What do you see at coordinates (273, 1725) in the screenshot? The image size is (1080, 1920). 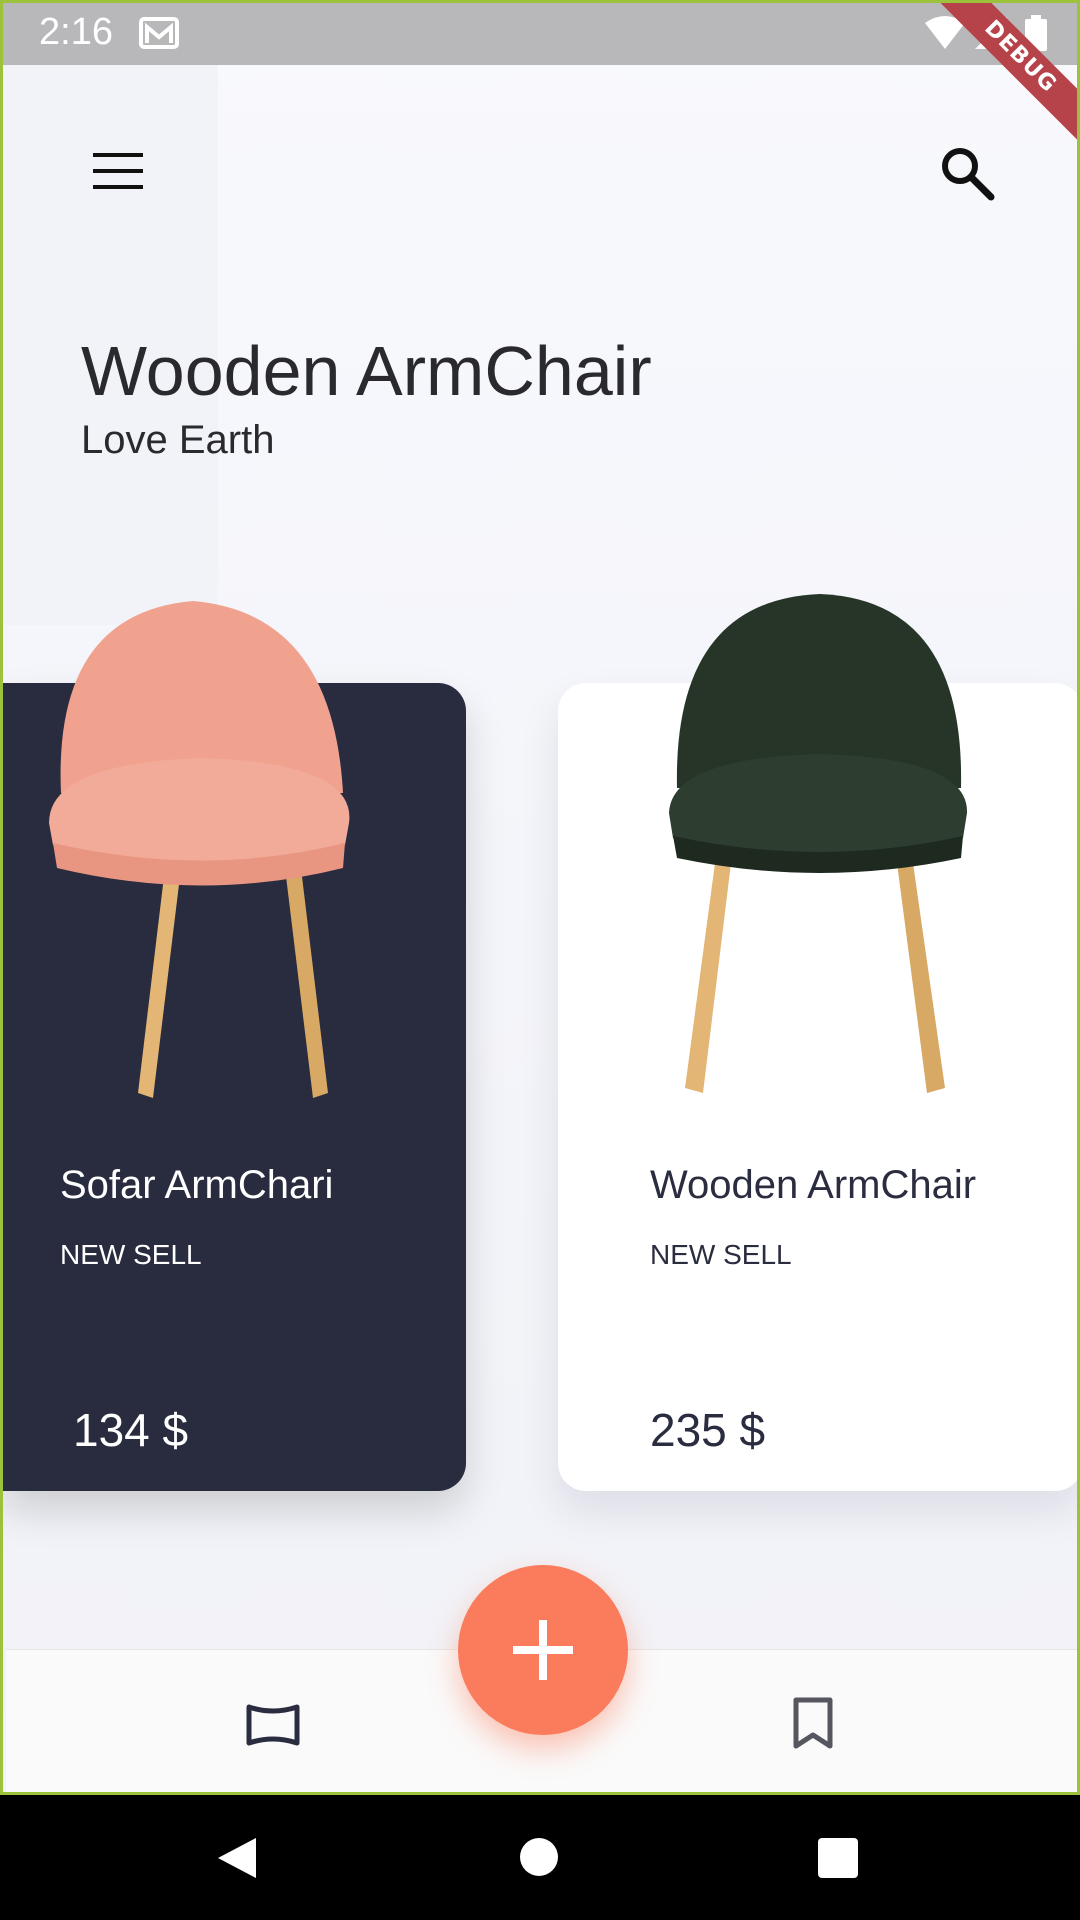 I see `panorama-icon` at bounding box center [273, 1725].